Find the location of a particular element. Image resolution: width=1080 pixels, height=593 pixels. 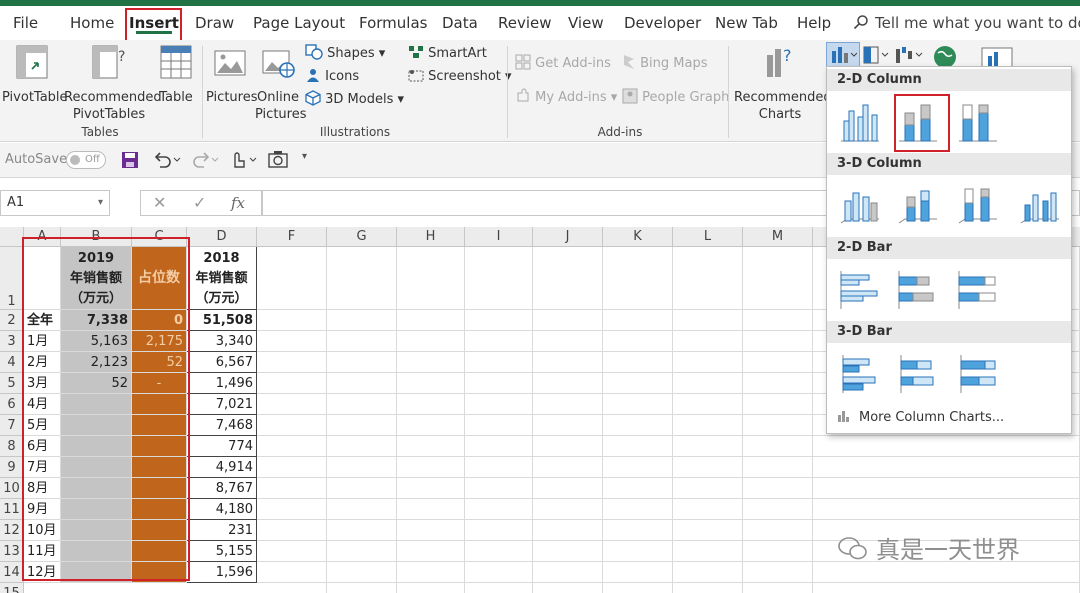

cancel-icon: ✕ is located at coordinates (159, 202).